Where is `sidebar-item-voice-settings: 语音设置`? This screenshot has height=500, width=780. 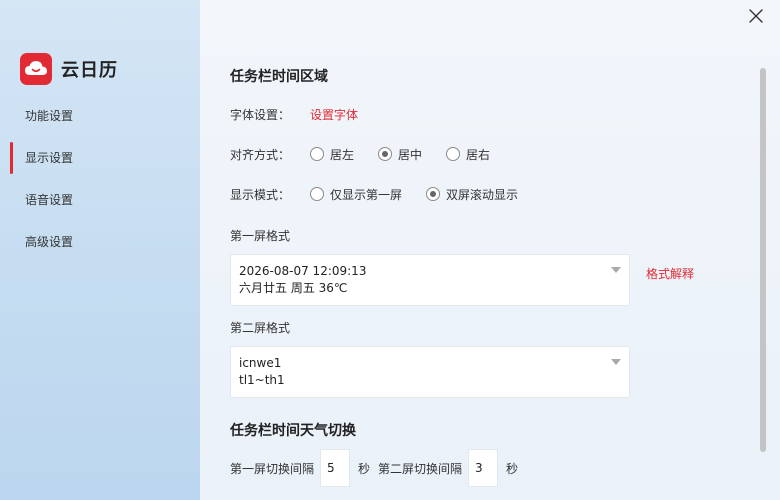
sidebar-item-voice-settings: 语音设置 is located at coordinates (100, 200).